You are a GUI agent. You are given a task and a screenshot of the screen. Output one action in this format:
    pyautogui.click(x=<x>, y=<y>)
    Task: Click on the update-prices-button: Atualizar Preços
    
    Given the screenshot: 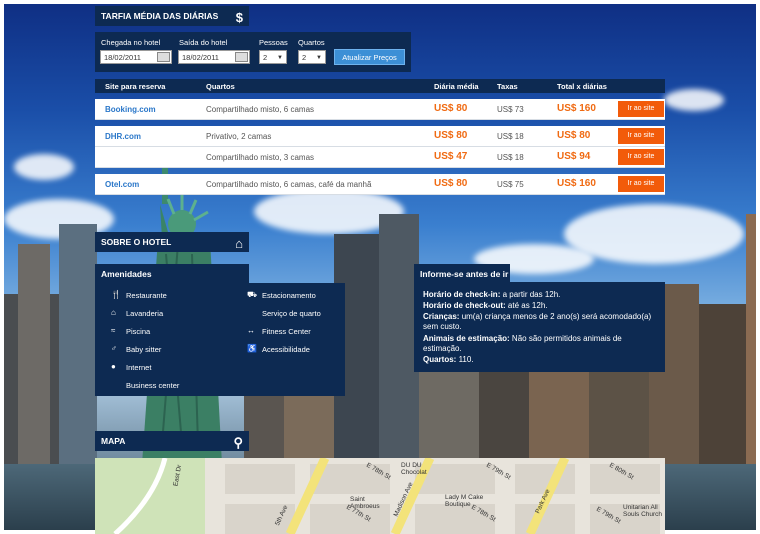 What is the action you would take?
    pyautogui.click(x=369, y=57)
    